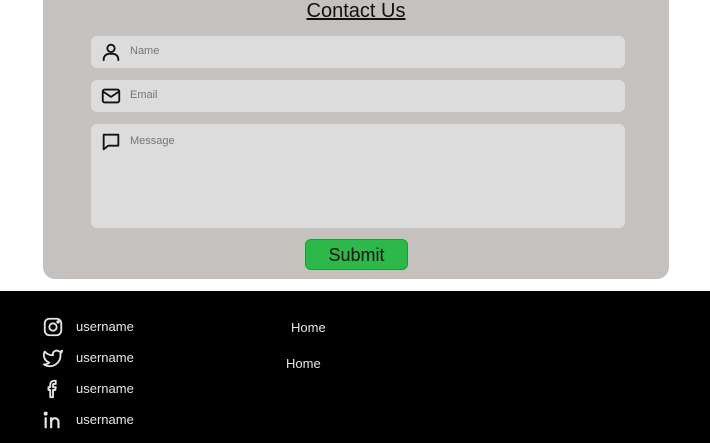  I want to click on social-facebook: username, so click(142, 390).